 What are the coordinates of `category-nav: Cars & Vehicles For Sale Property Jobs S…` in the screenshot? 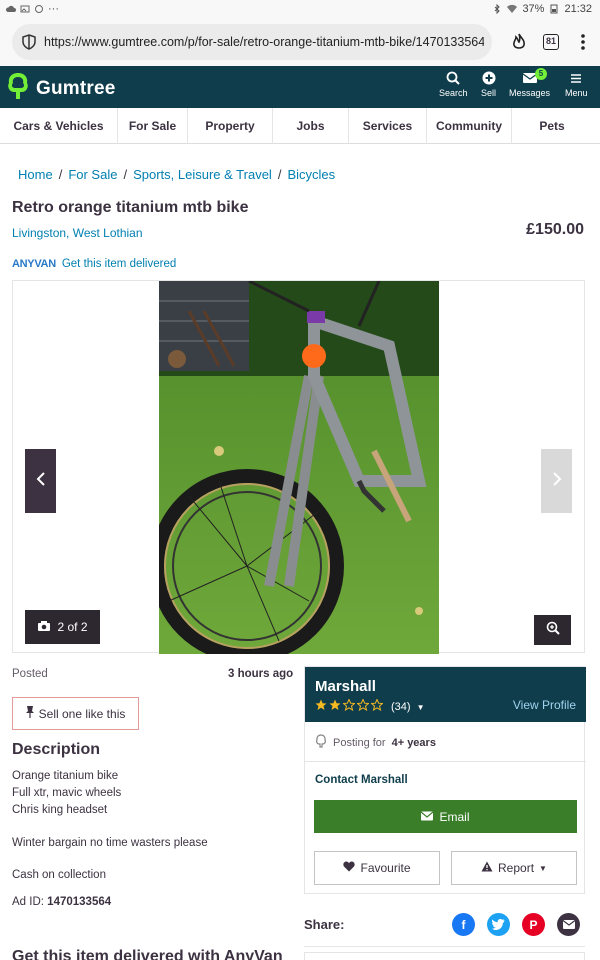 It's located at (300, 126).